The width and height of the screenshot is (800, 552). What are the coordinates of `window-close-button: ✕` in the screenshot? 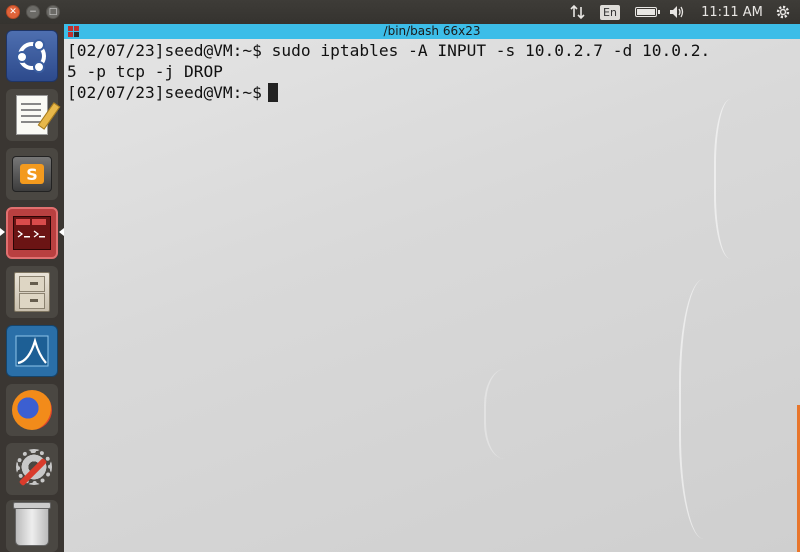 It's located at (13, 12).